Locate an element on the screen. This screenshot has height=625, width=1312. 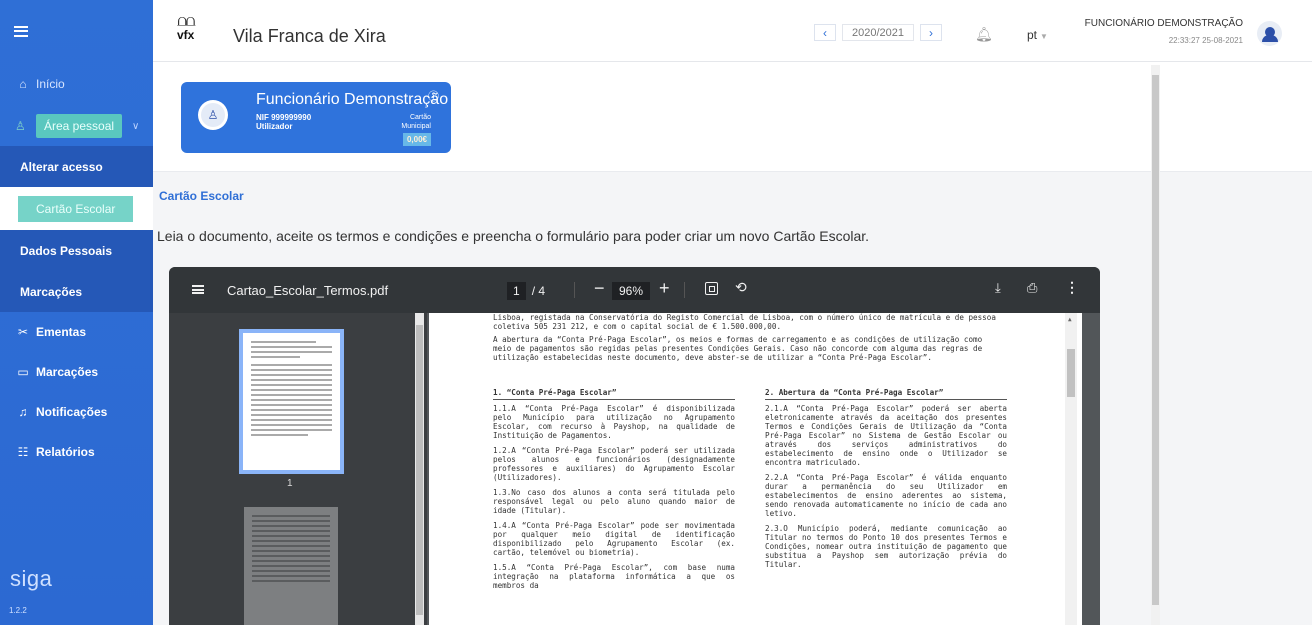
thumbnail-scrollbar is located at coordinates (419, 469).